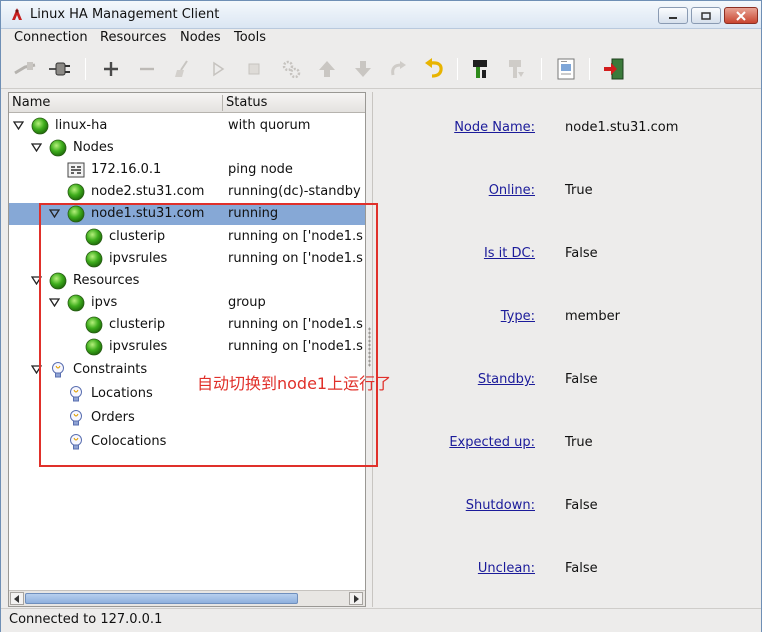 This screenshot has height=632, width=762. I want to click on tree-header: Name Status, so click(187, 103).